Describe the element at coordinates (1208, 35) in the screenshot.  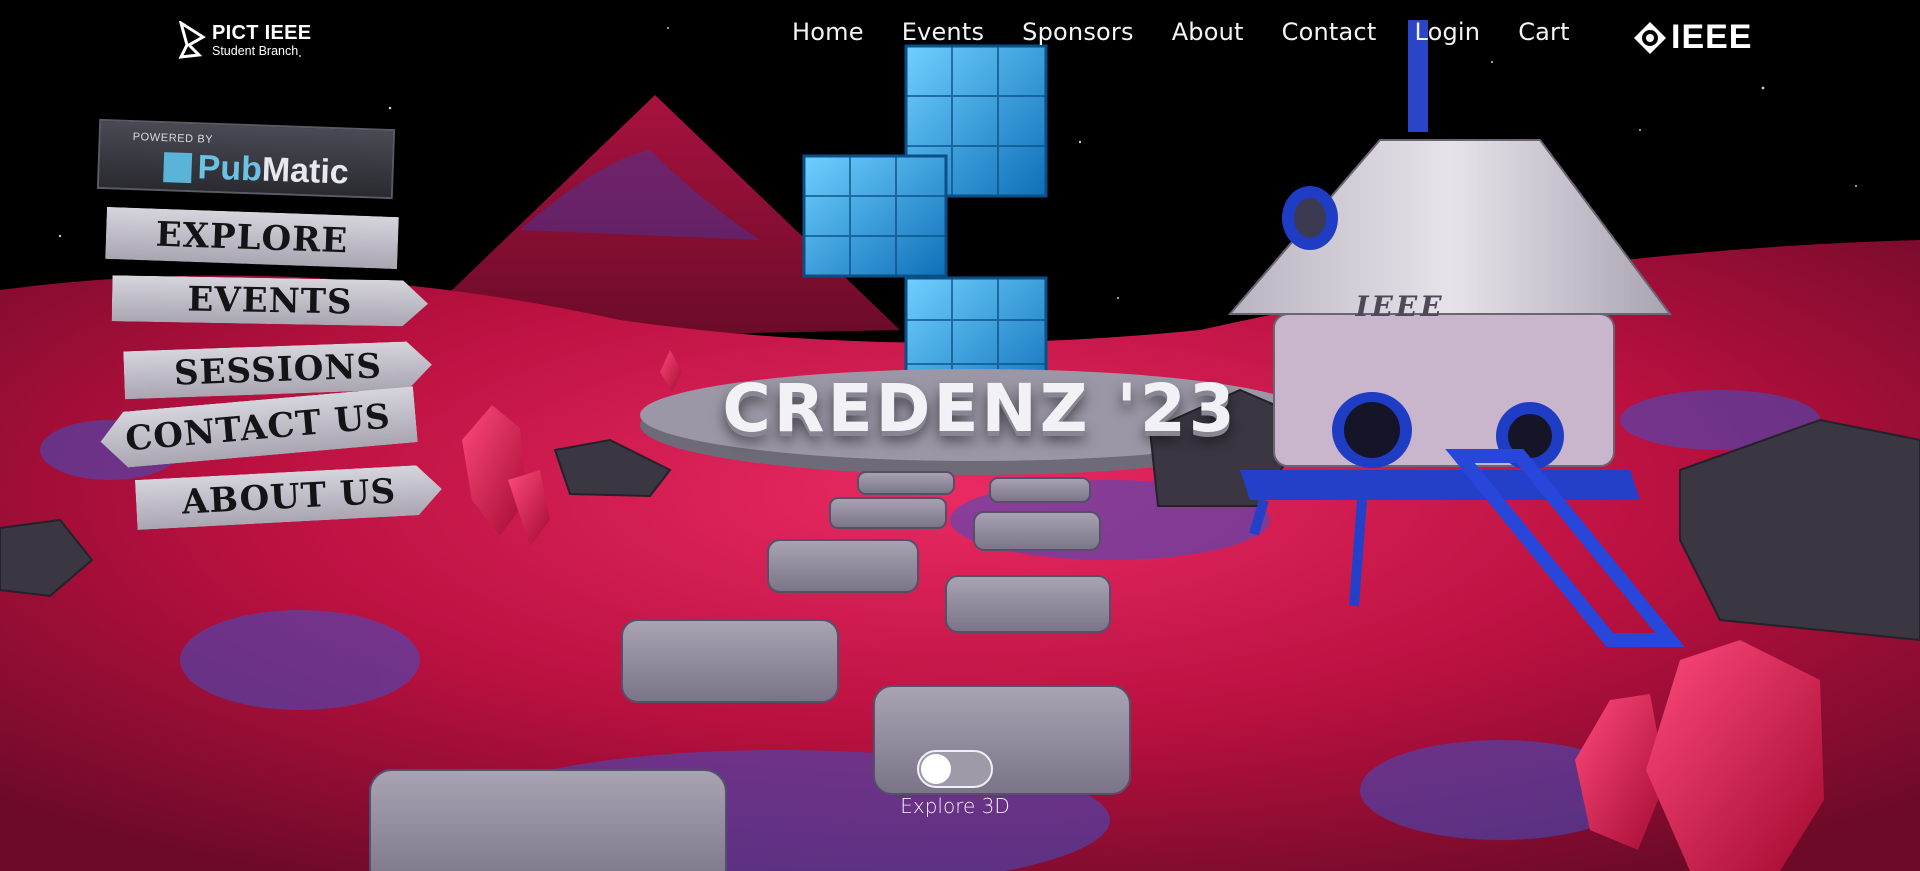
I see `nav-about: About` at that location.